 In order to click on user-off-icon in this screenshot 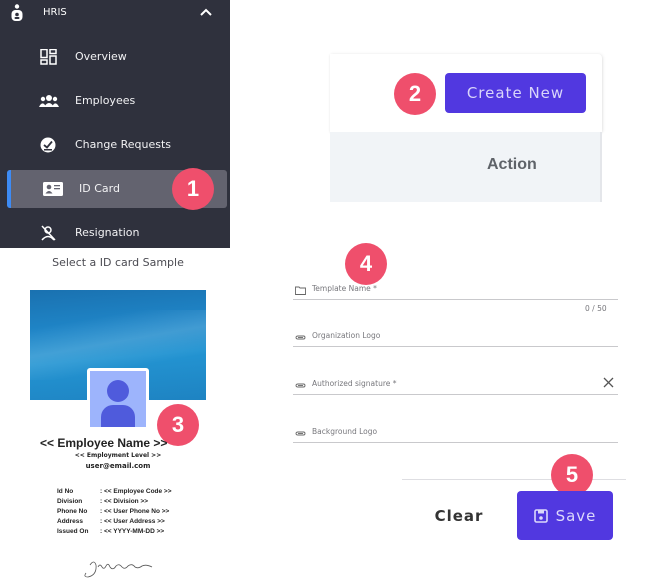, I will do `click(48, 233)`.